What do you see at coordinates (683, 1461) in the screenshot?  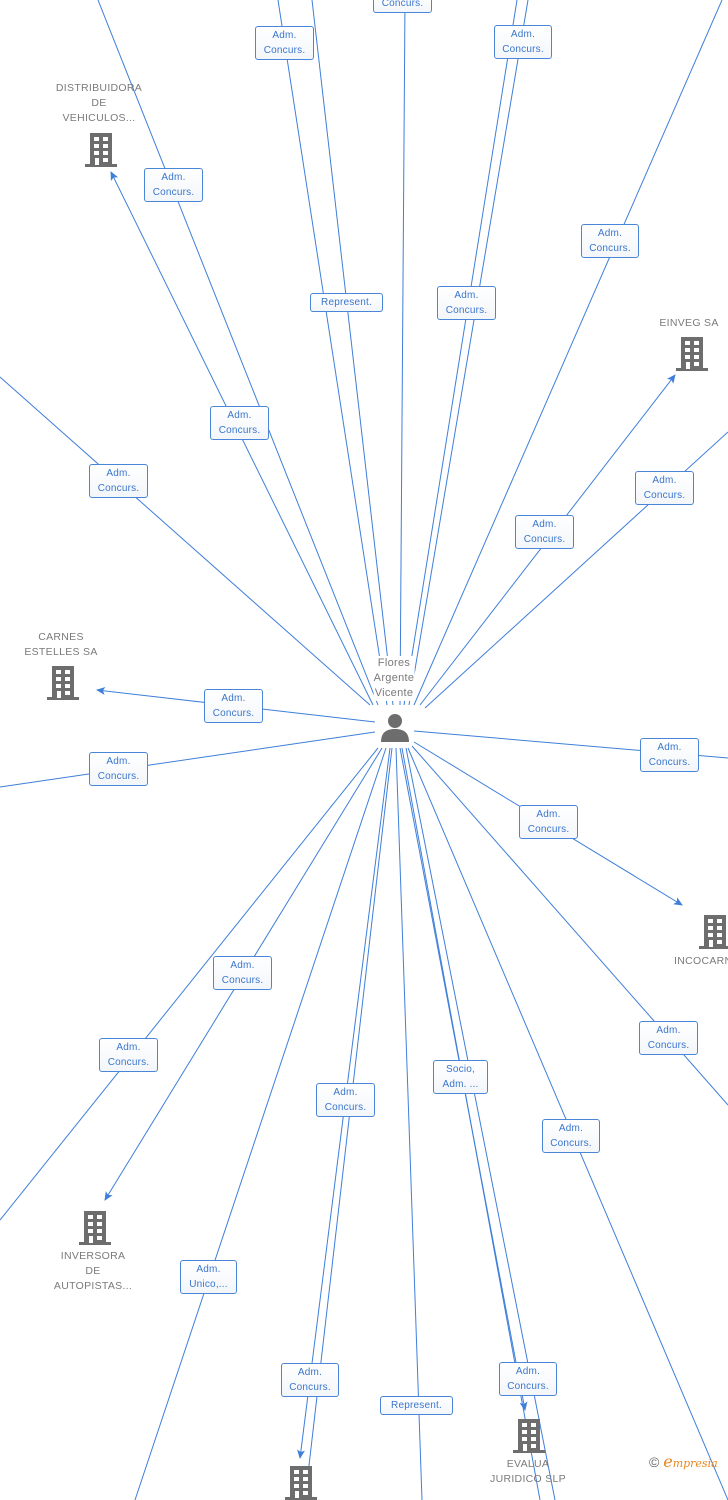 I see `empresia-logo: © empresia` at bounding box center [683, 1461].